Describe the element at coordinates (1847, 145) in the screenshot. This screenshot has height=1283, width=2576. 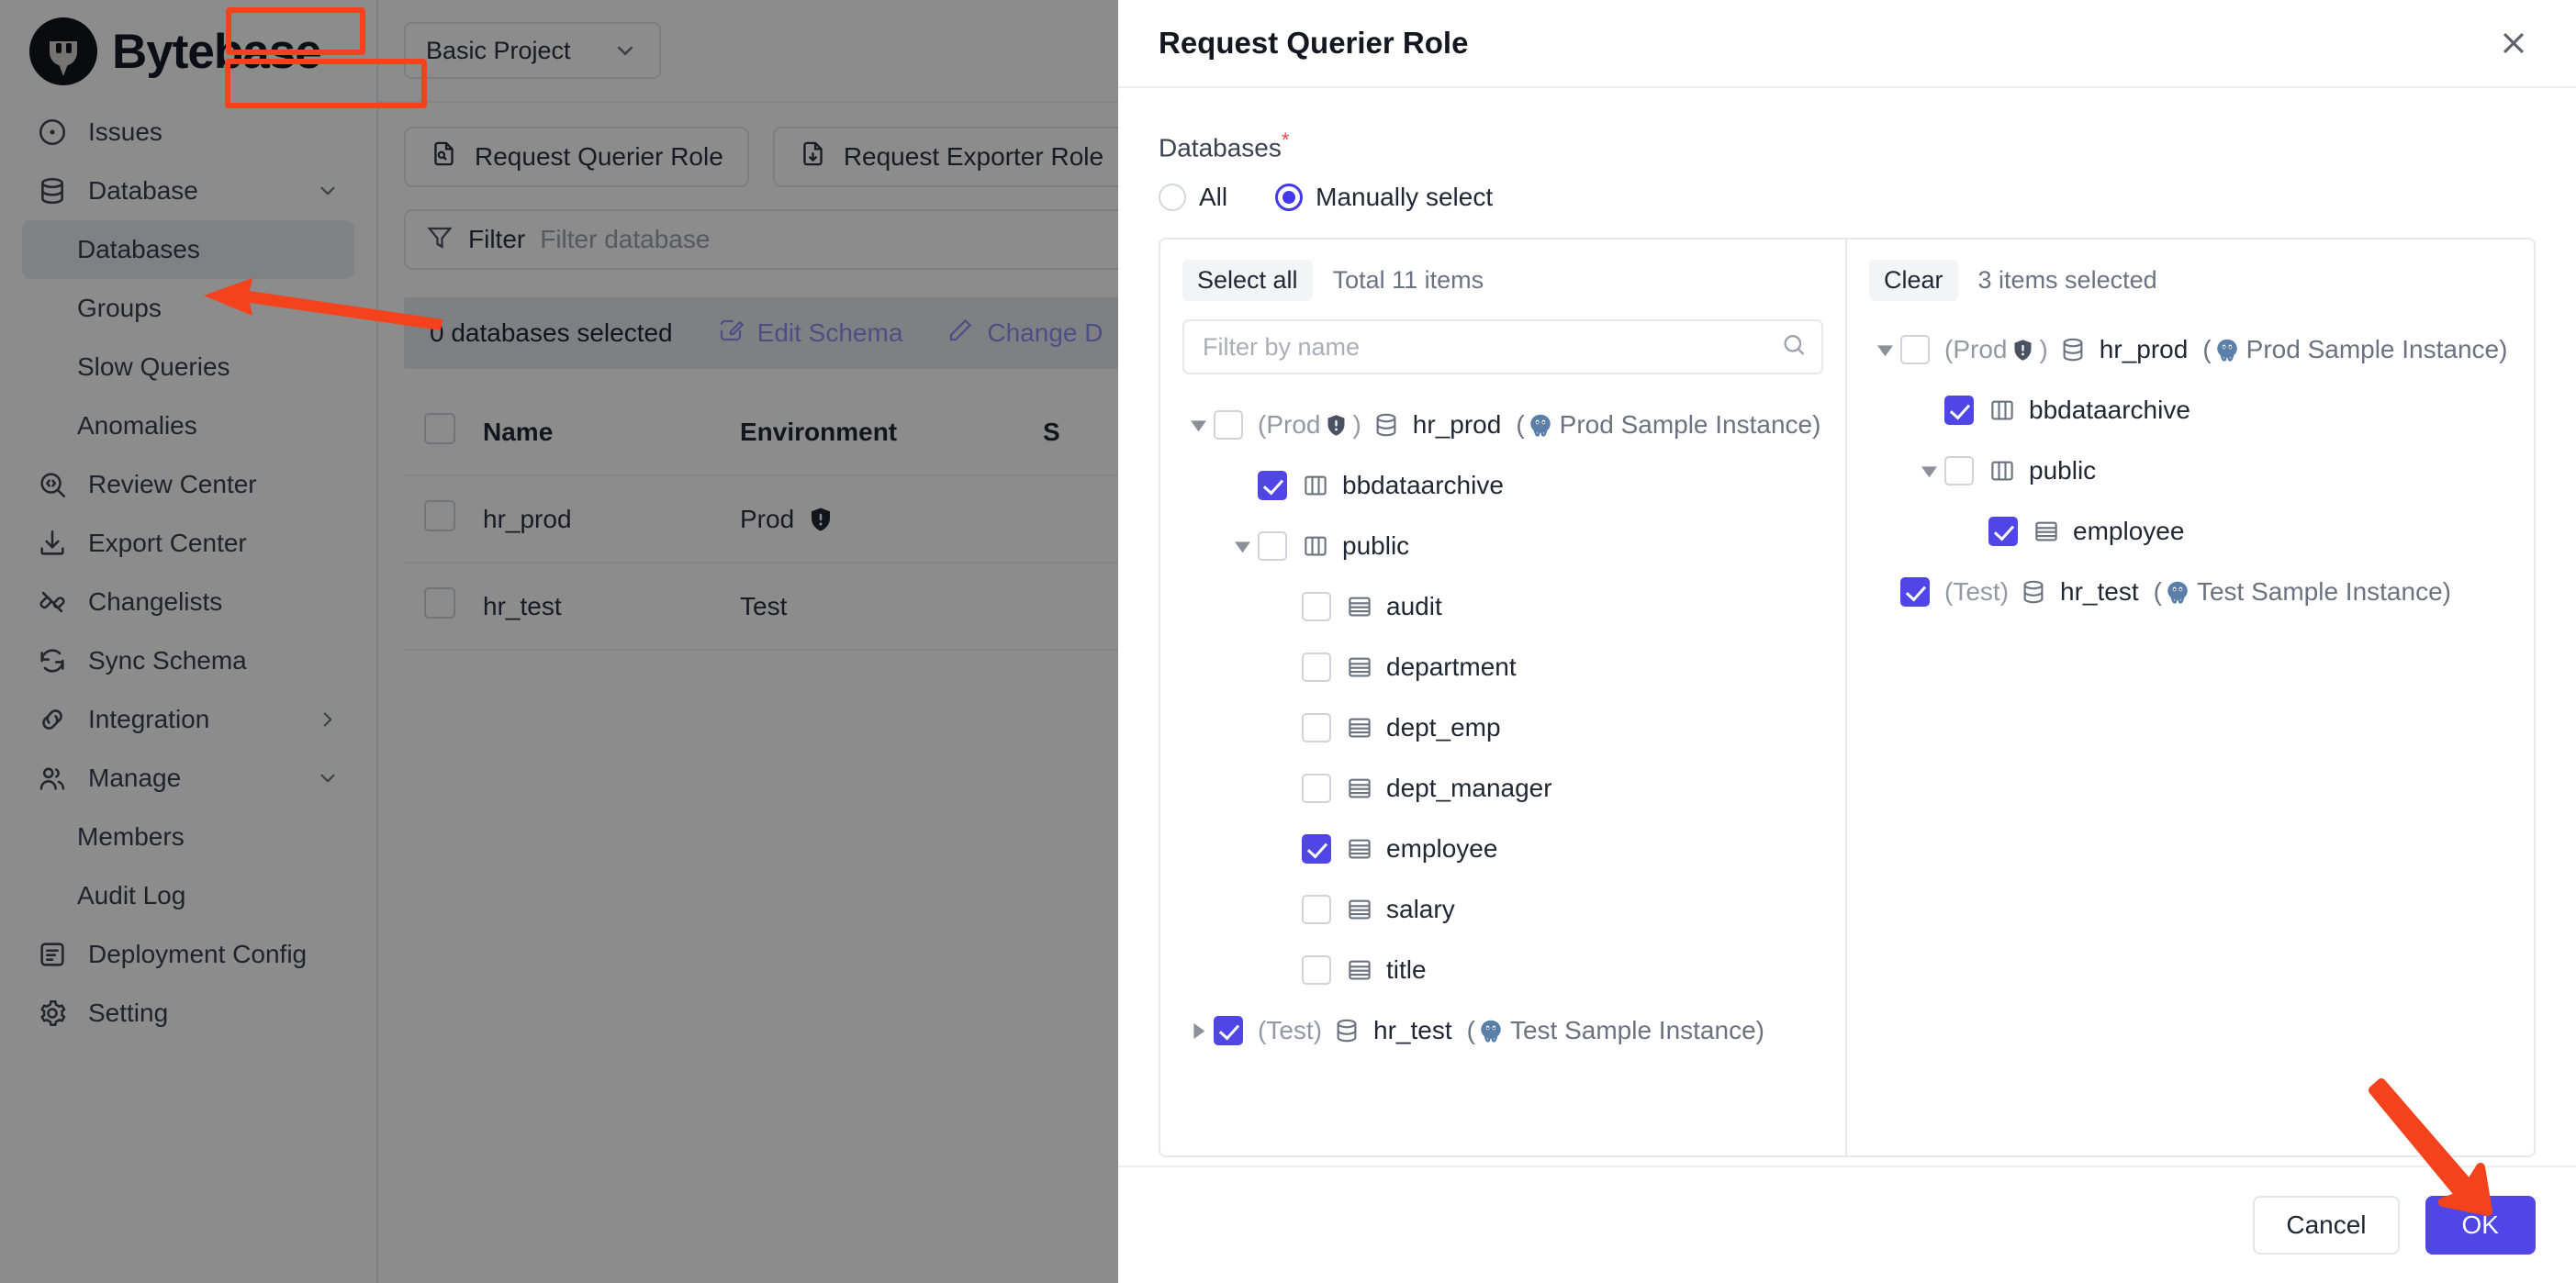
I see `databases-field-label: Databases*` at that location.